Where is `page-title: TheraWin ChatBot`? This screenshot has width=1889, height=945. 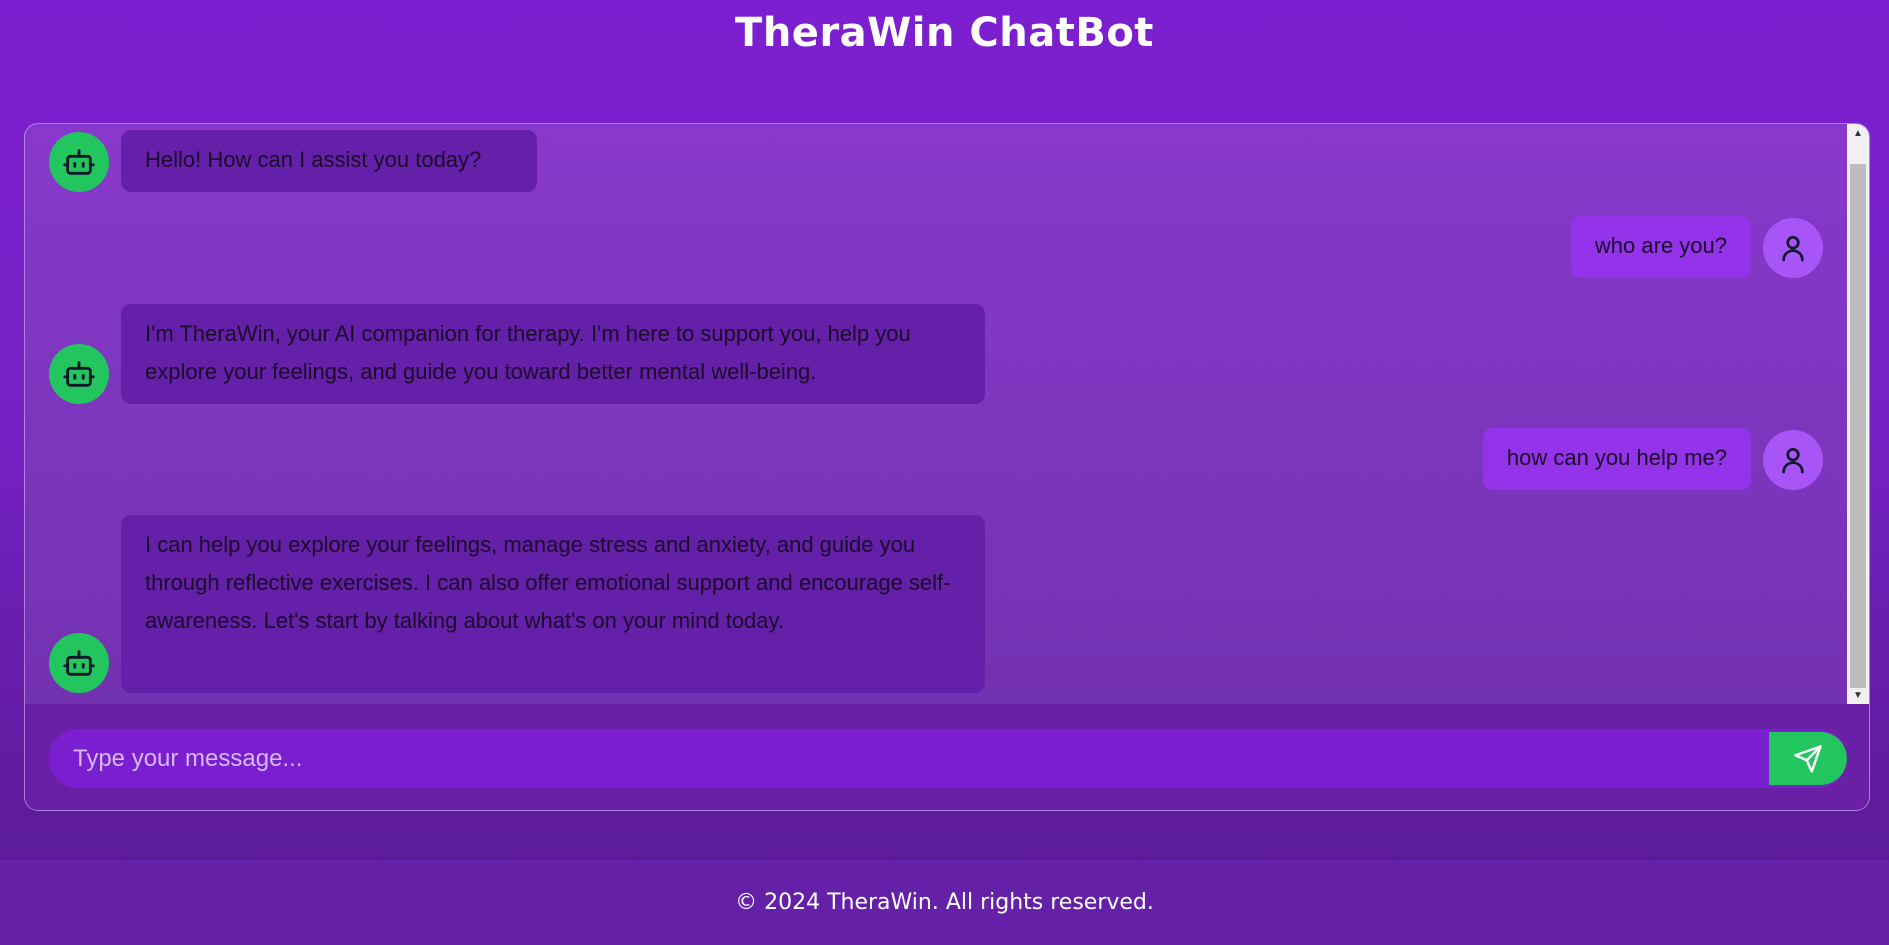 page-title: TheraWin ChatBot is located at coordinates (944, 33).